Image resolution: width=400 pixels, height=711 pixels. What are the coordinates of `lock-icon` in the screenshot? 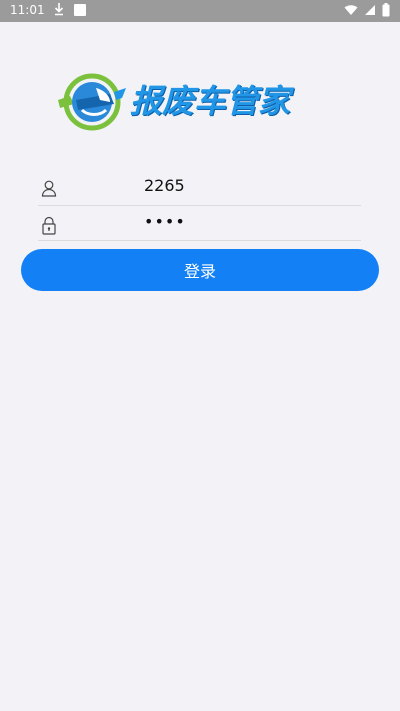 It's located at (49, 225).